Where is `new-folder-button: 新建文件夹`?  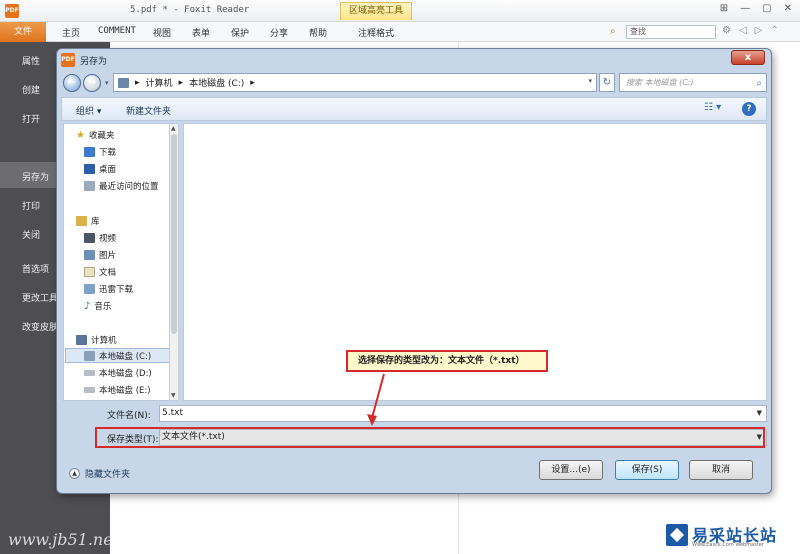
new-folder-button: 新建文件夹 is located at coordinates (148, 110).